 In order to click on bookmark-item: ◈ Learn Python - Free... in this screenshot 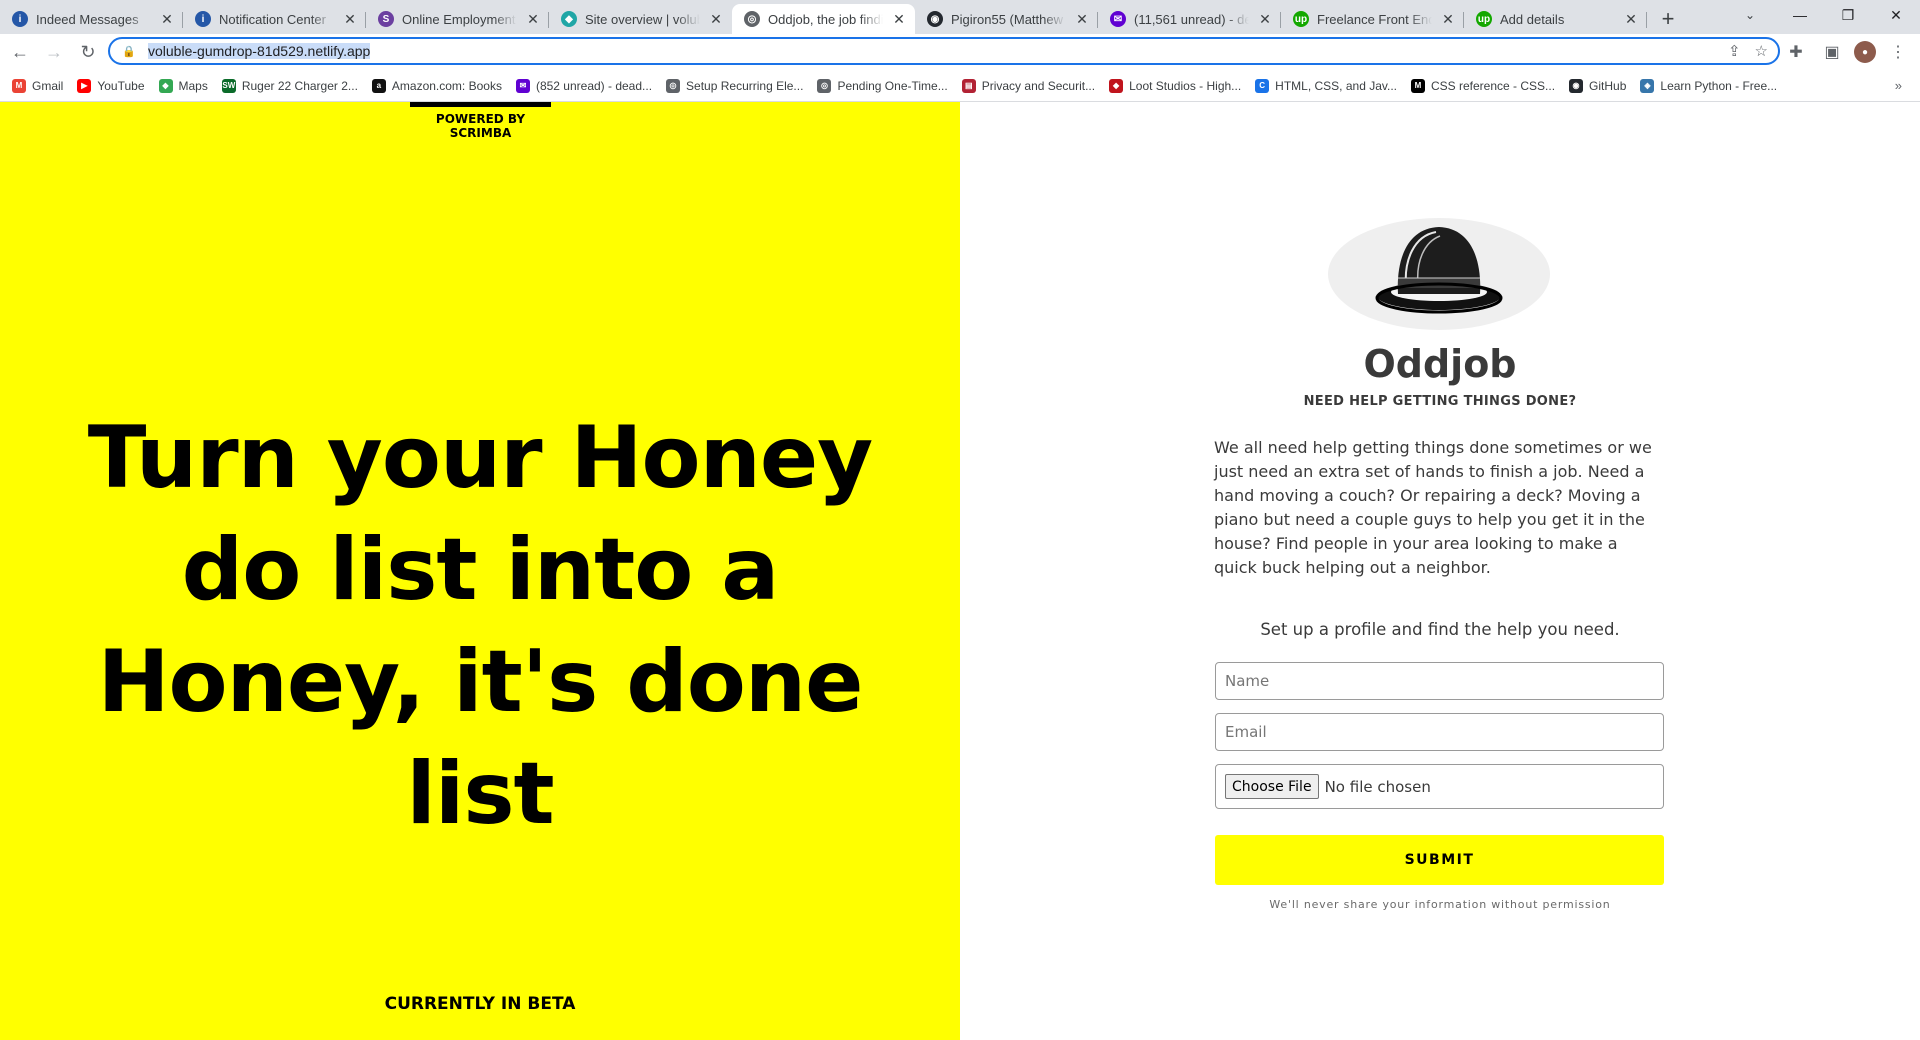, I will do `click(1708, 85)`.